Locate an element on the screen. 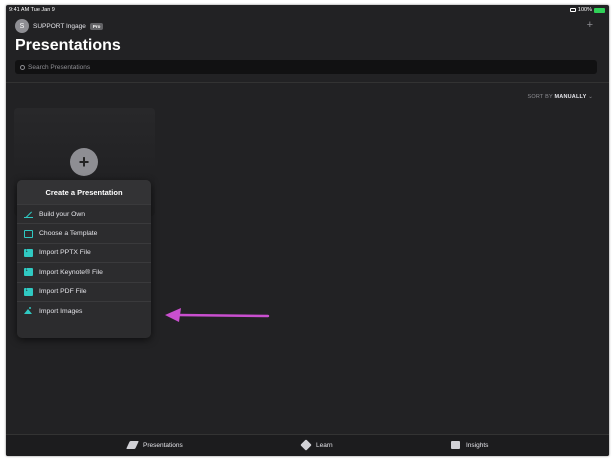 Image resolution: width=614 pixels, height=464 pixels. tab-presentations: Presentations is located at coordinates (154, 445).